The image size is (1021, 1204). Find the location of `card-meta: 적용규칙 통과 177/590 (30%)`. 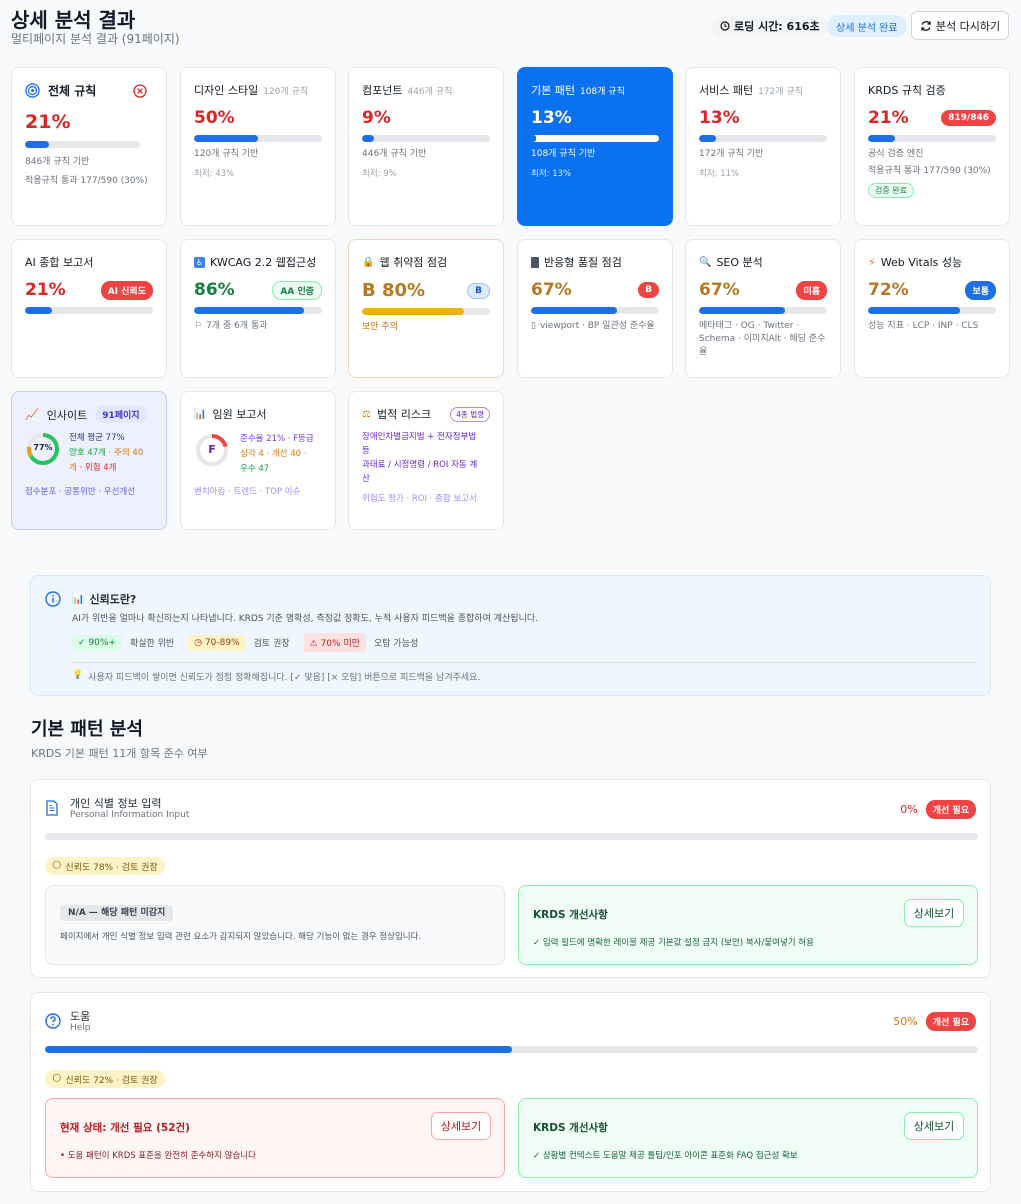

card-meta: 적용규칙 통과 177/590 (30%) is located at coordinates (929, 171).